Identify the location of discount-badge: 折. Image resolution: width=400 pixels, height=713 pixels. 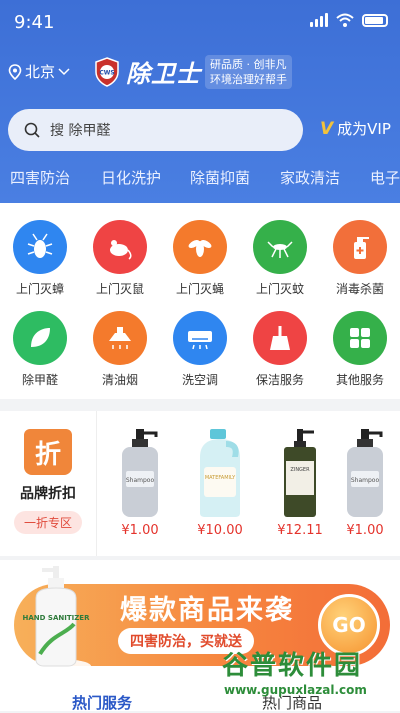
(48, 452).